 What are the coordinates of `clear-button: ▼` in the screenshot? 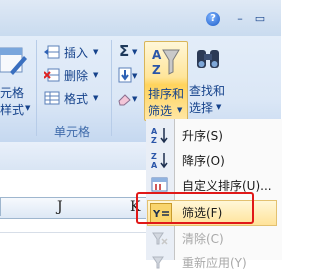 It's located at (129, 99).